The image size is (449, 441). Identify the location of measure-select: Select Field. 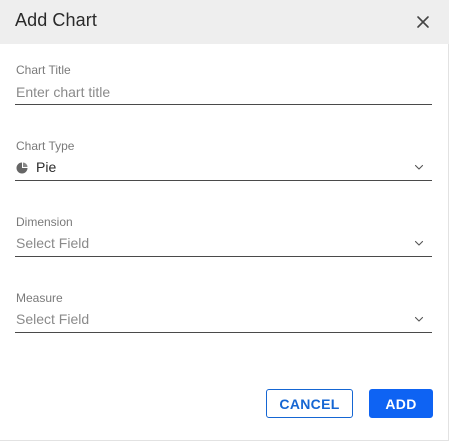
(223, 320).